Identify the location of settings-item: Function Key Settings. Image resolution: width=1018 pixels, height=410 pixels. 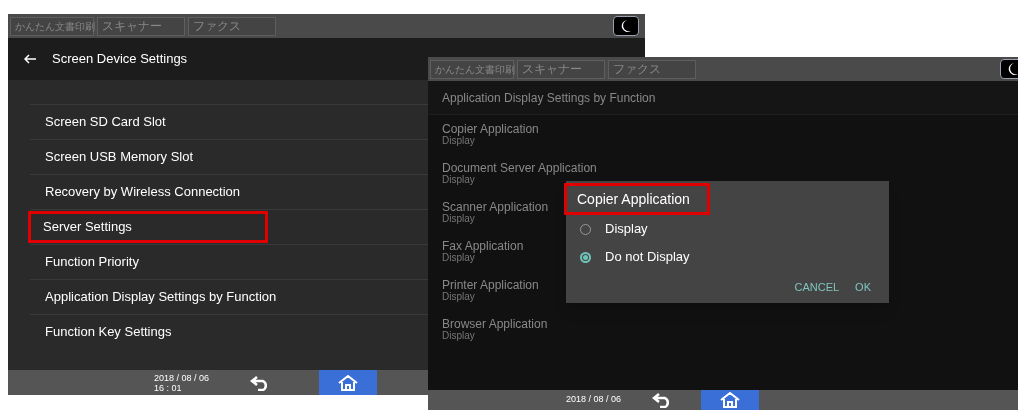
(108, 332).